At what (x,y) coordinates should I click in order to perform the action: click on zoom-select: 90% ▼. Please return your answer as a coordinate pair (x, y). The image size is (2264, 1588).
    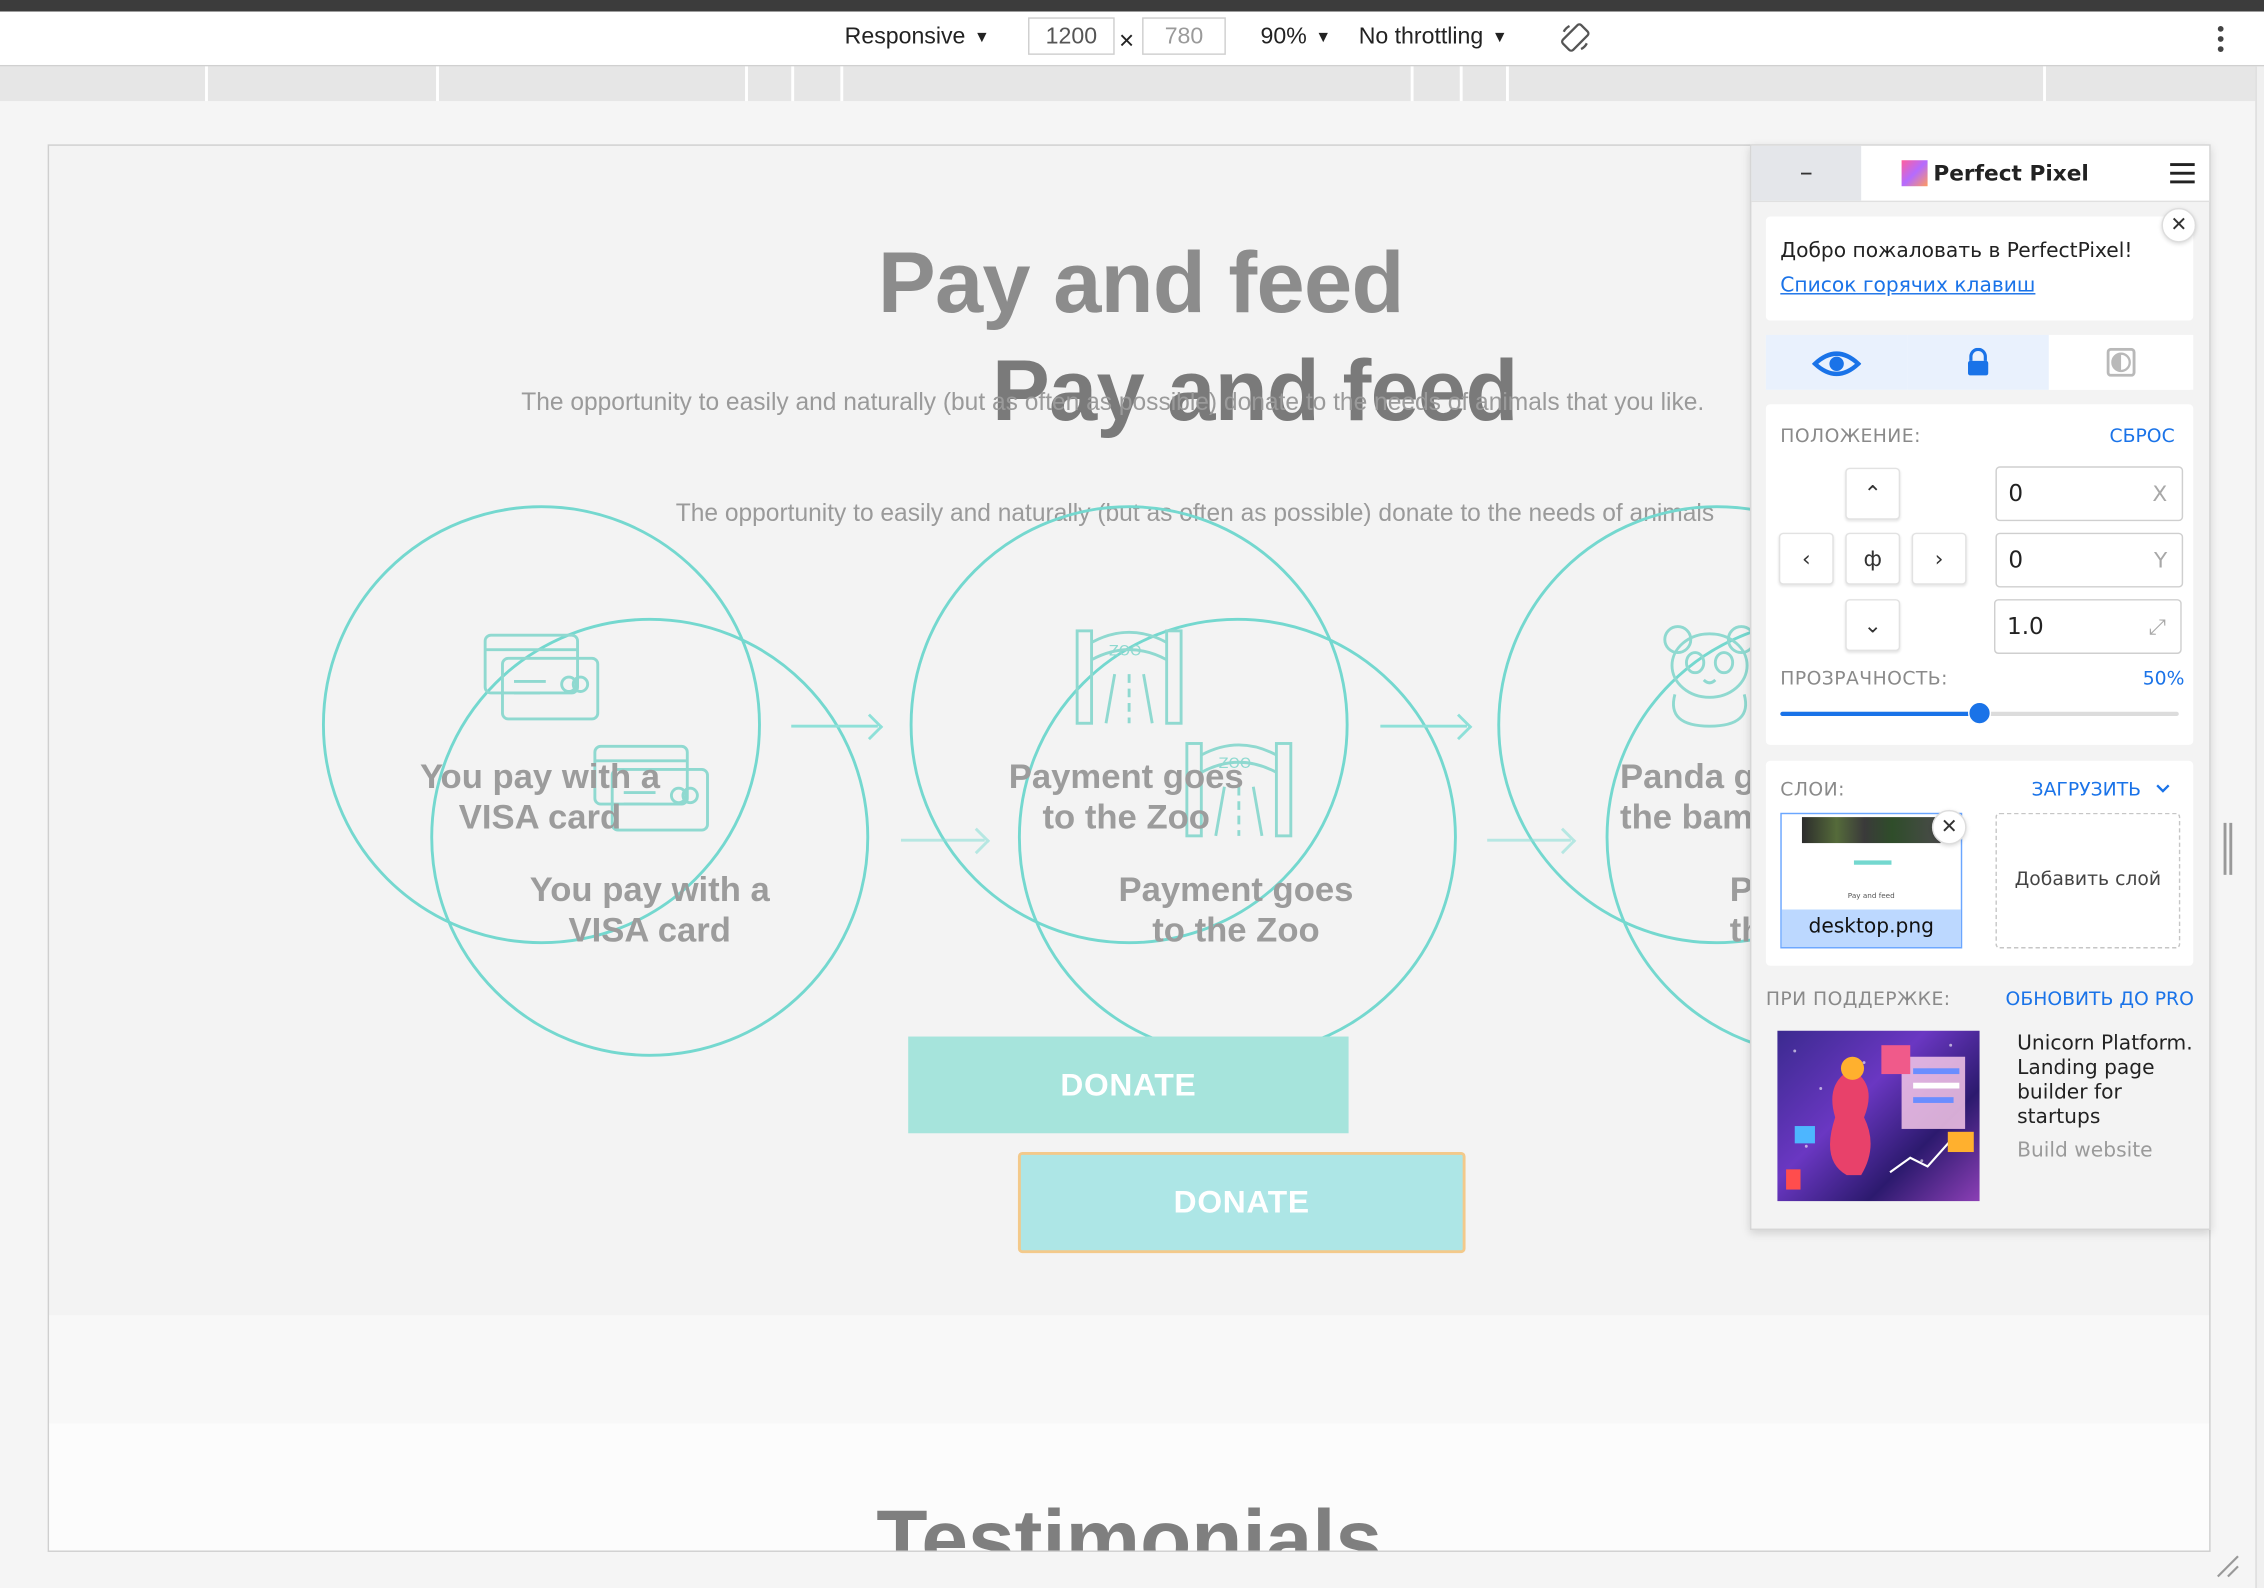
    Looking at the image, I should click on (1296, 37).